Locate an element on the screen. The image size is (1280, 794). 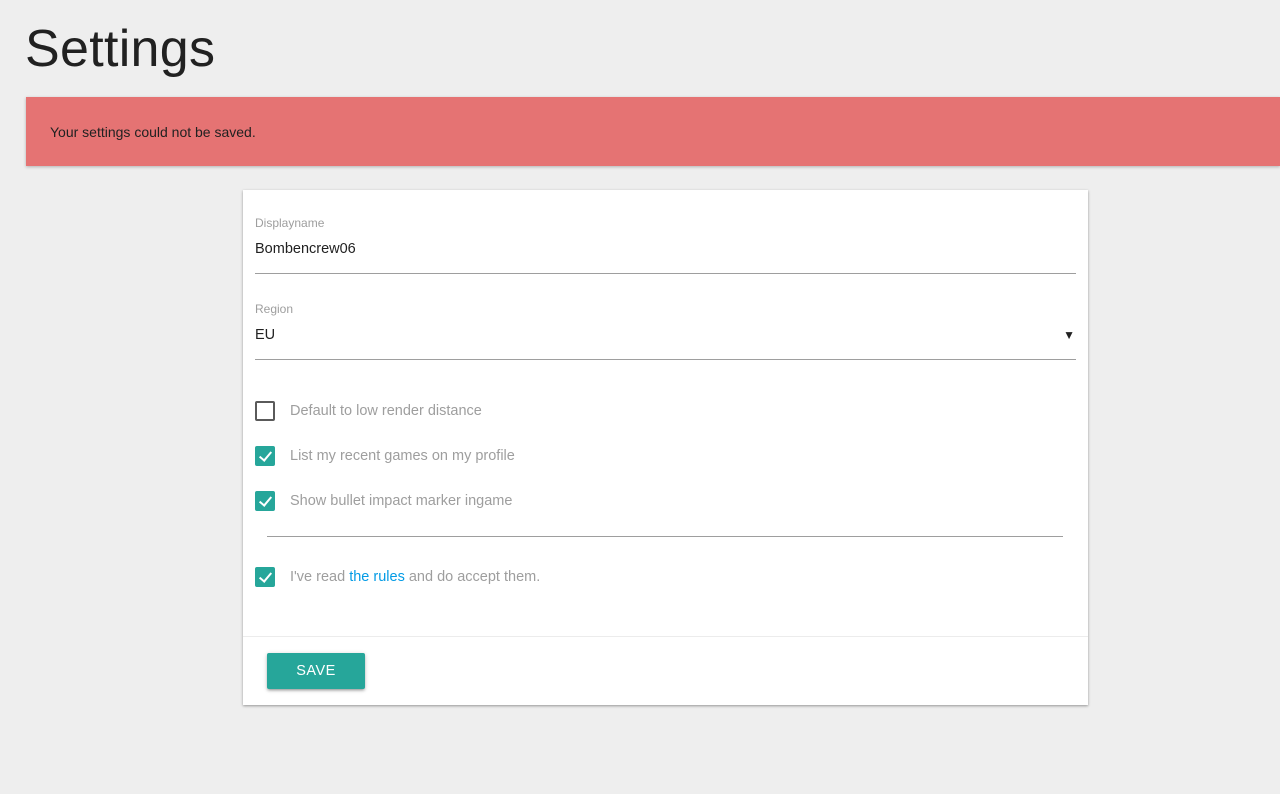
displayname-label: Displayname is located at coordinates (290, 223).